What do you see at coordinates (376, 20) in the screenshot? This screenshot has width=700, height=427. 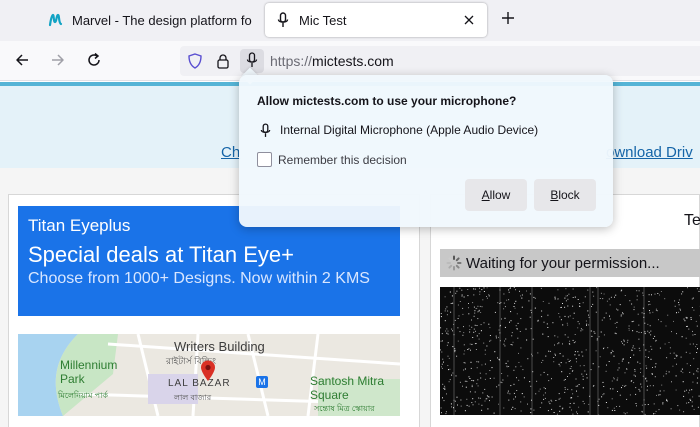 I see `tab-mic-test: Mic Test` at bounding box center [376, 20].